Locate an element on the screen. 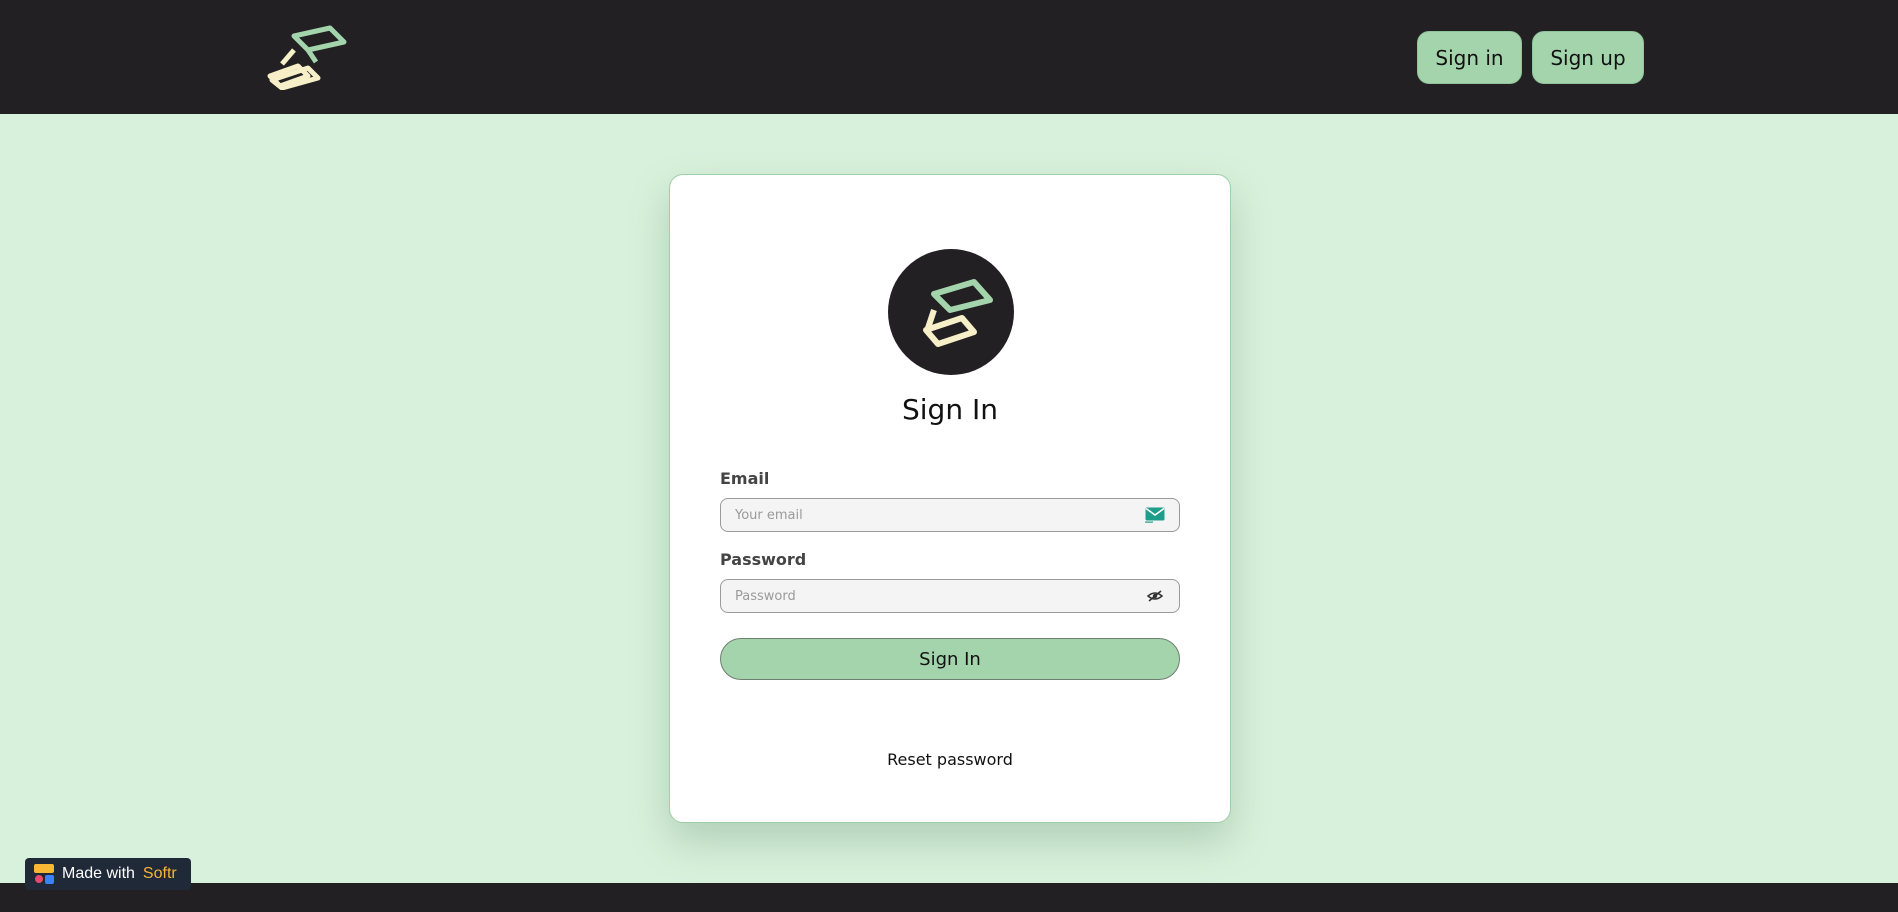  email-label: Email is located at coordinates (745, 478).